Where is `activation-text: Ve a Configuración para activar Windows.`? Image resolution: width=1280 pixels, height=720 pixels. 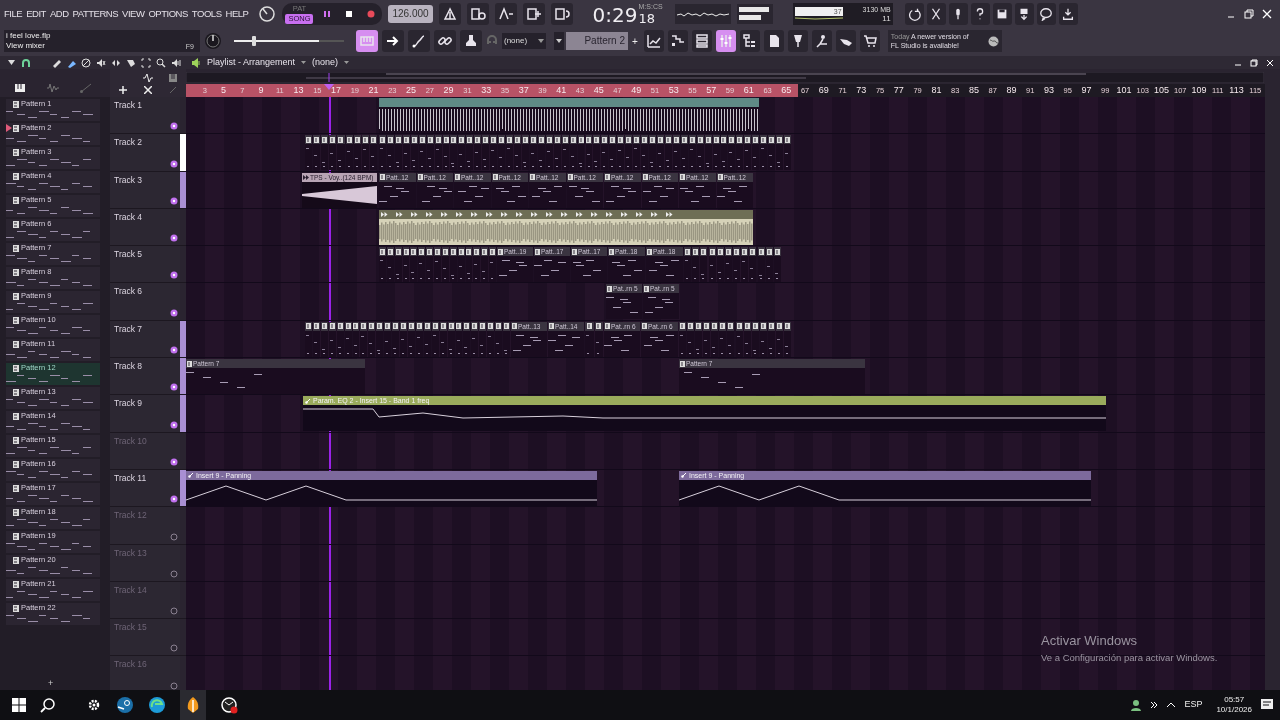
activation-text: Ve a Configuración para activar Windows. is located at coordinates (1129, 657).